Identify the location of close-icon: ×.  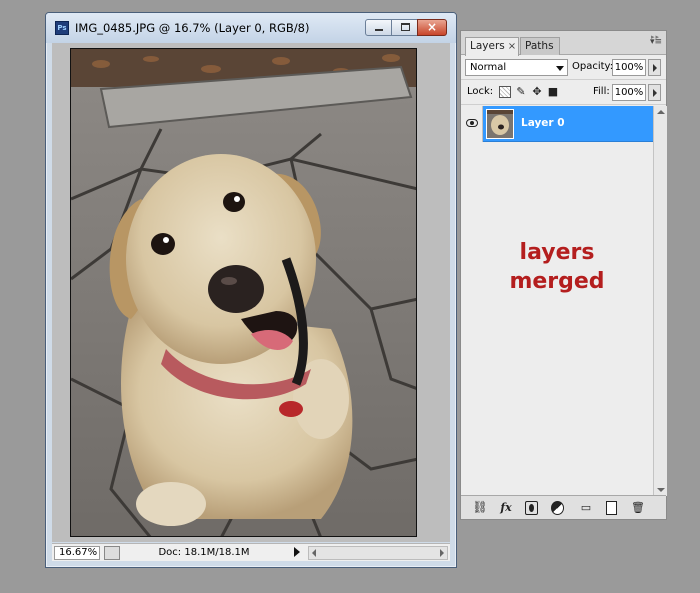
(432, 27).